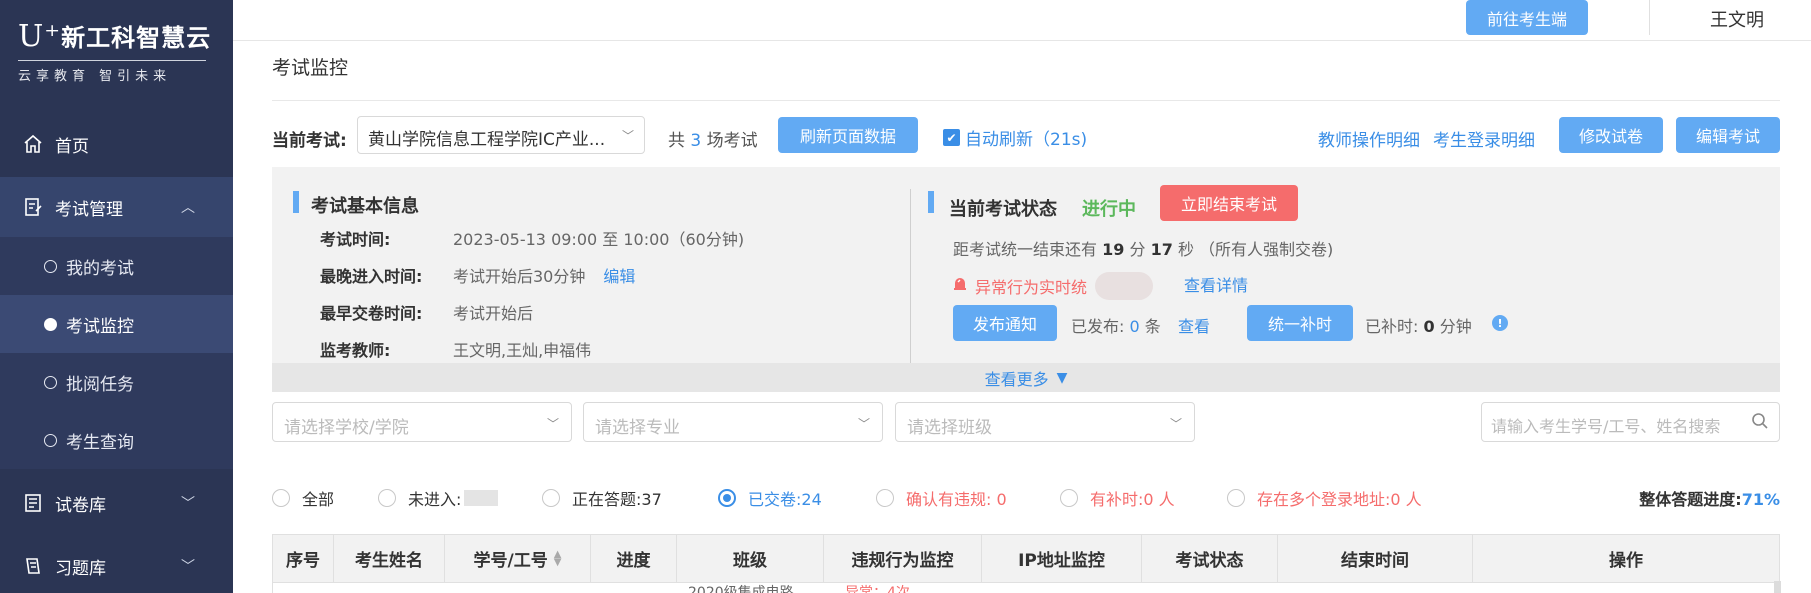  What do you see at coordinates (1216, 284) in the screenshot?
I see `view-details-link: 查看详情` at bounding box center [1216, 284].